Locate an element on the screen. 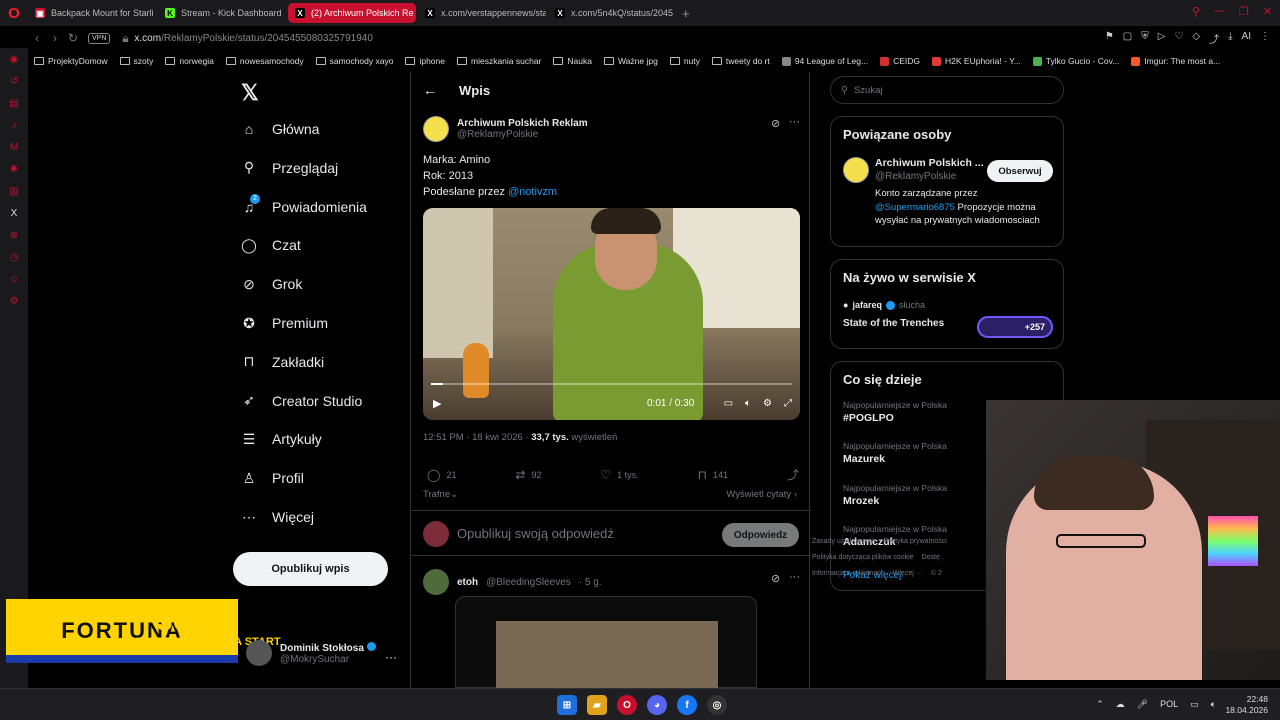 The width and height of the screenshot is (1280, 720). bookmark-item: norwegia is located at coordinates (189, 61).